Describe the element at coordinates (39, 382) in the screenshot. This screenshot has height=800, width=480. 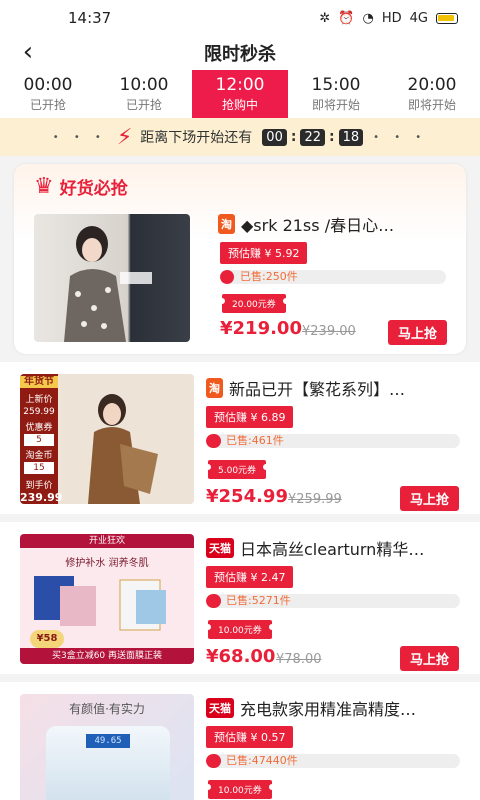
I see `promo-top-label: 年货节` at that location.